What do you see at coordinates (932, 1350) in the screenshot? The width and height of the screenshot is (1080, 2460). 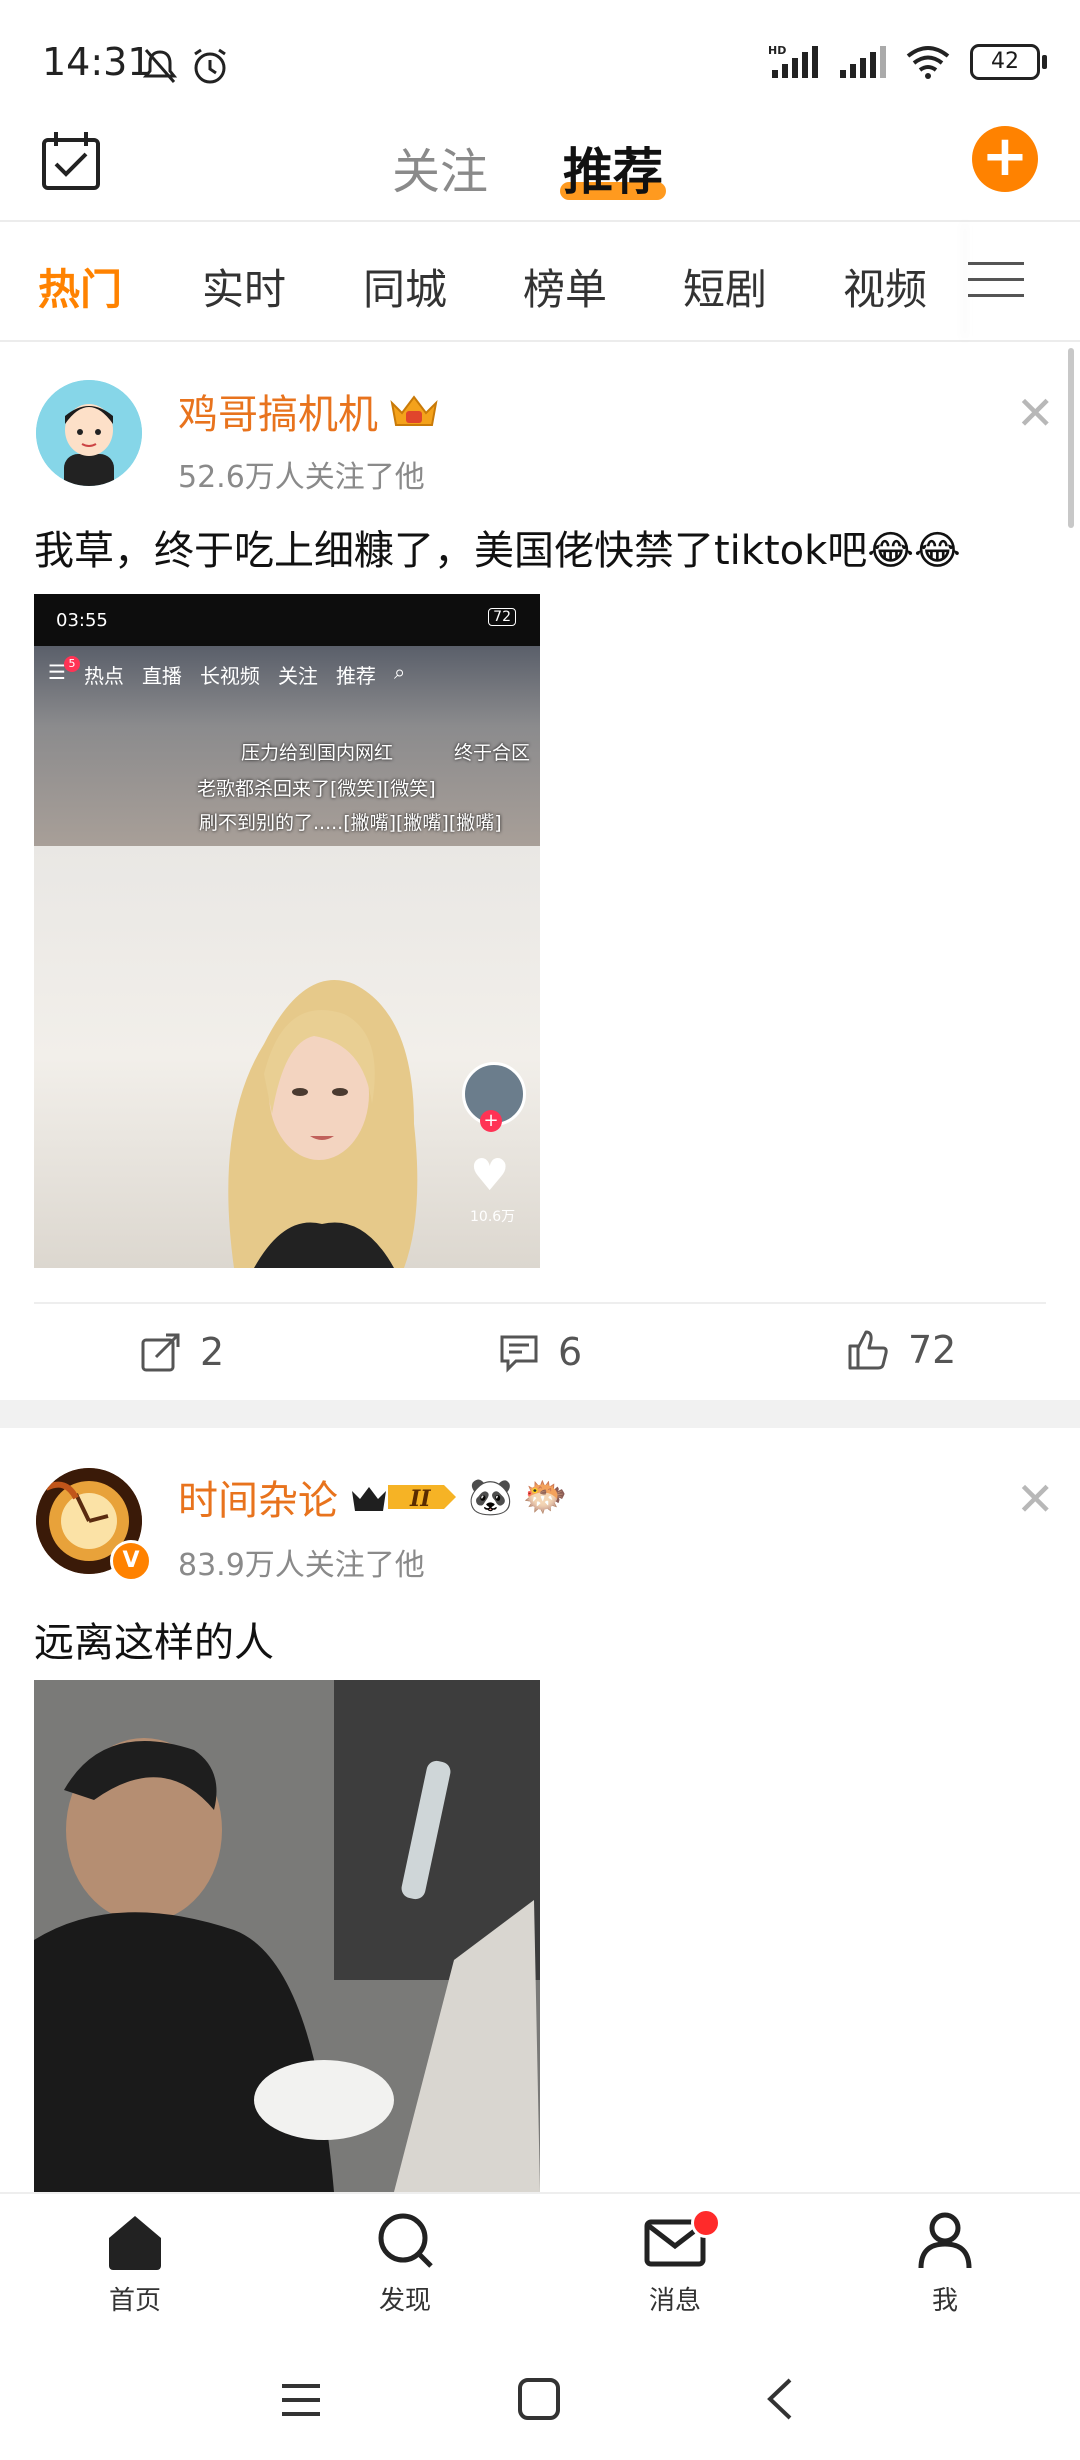 I see `like-count: 72` at bounding box center [932, 1350].